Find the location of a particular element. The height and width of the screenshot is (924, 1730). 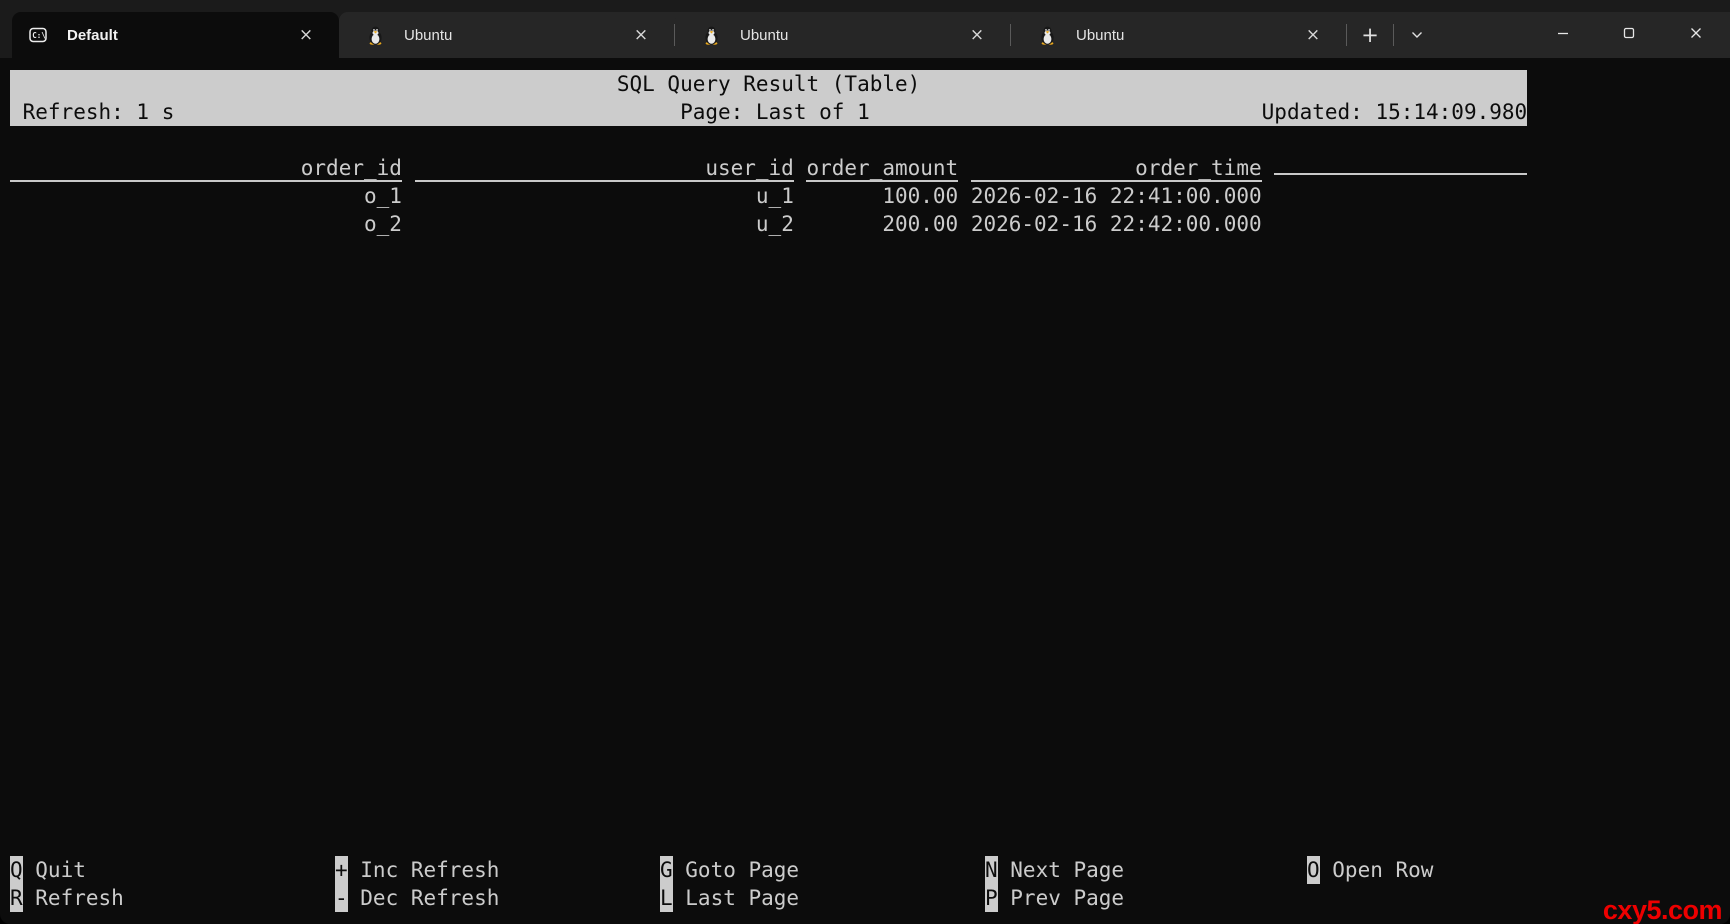

help-item: - Dec Refresh is located at coordinates (417, 898).